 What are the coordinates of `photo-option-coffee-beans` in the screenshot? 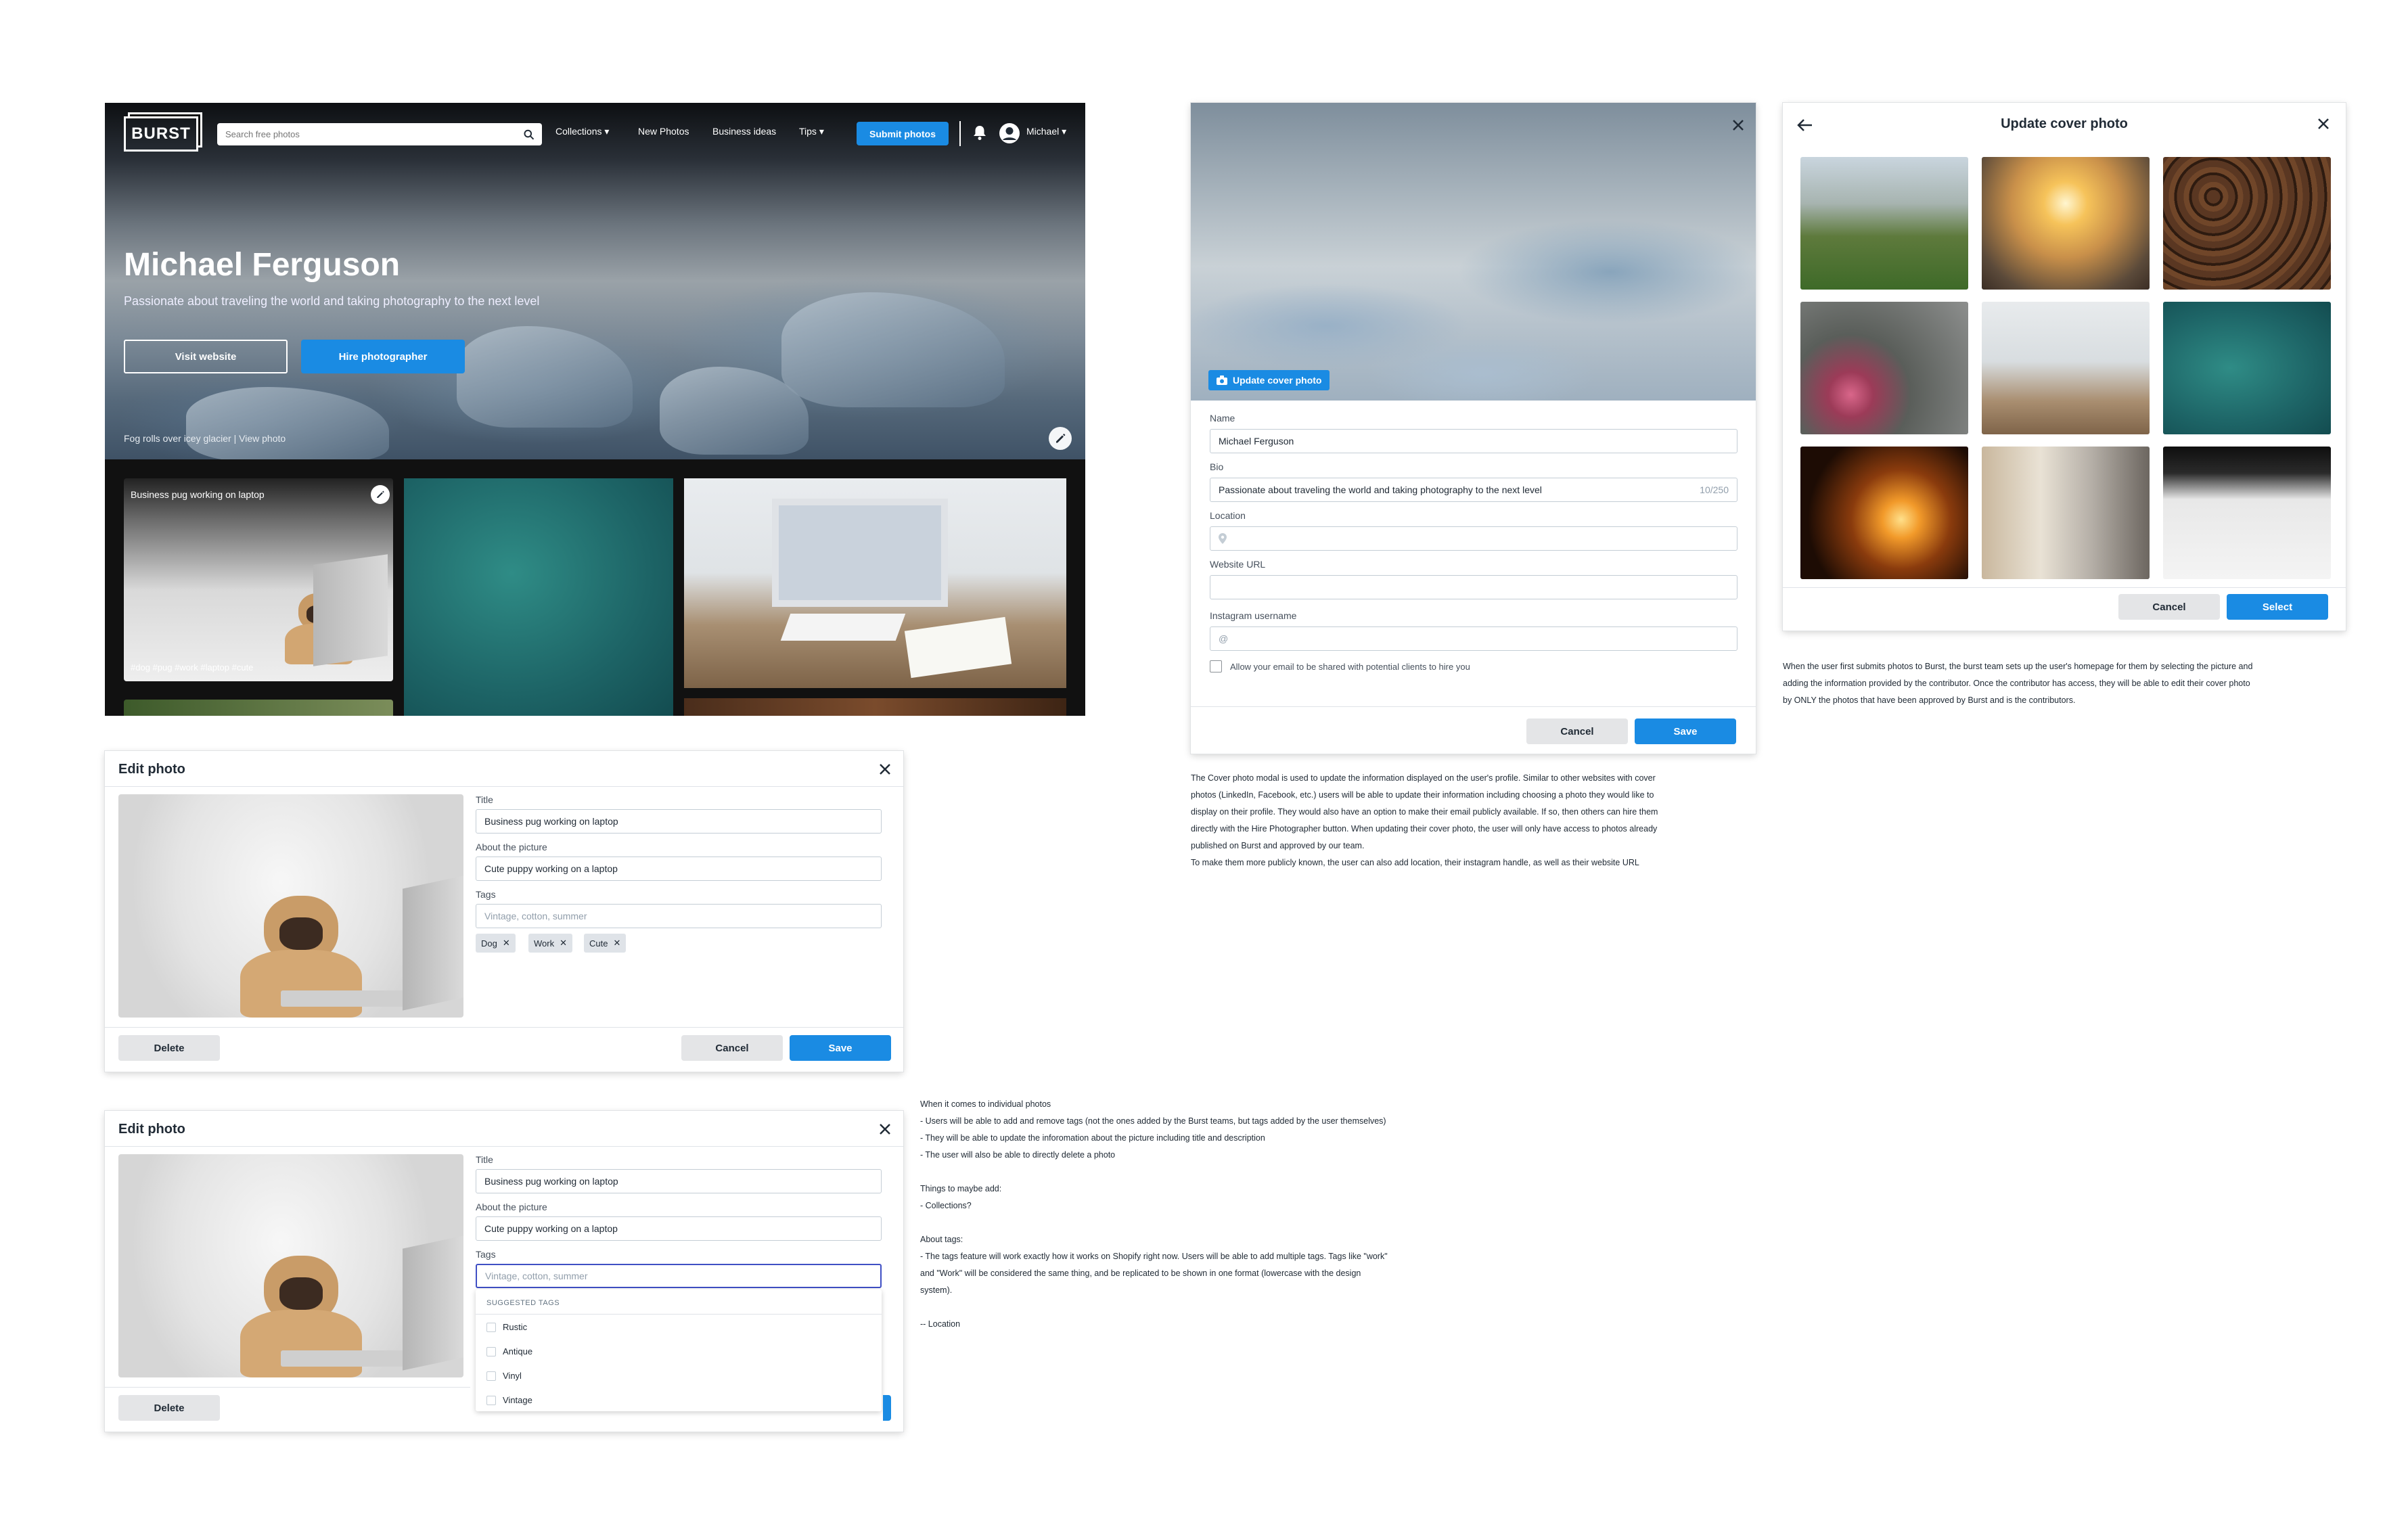 It's located at (2247, 223).